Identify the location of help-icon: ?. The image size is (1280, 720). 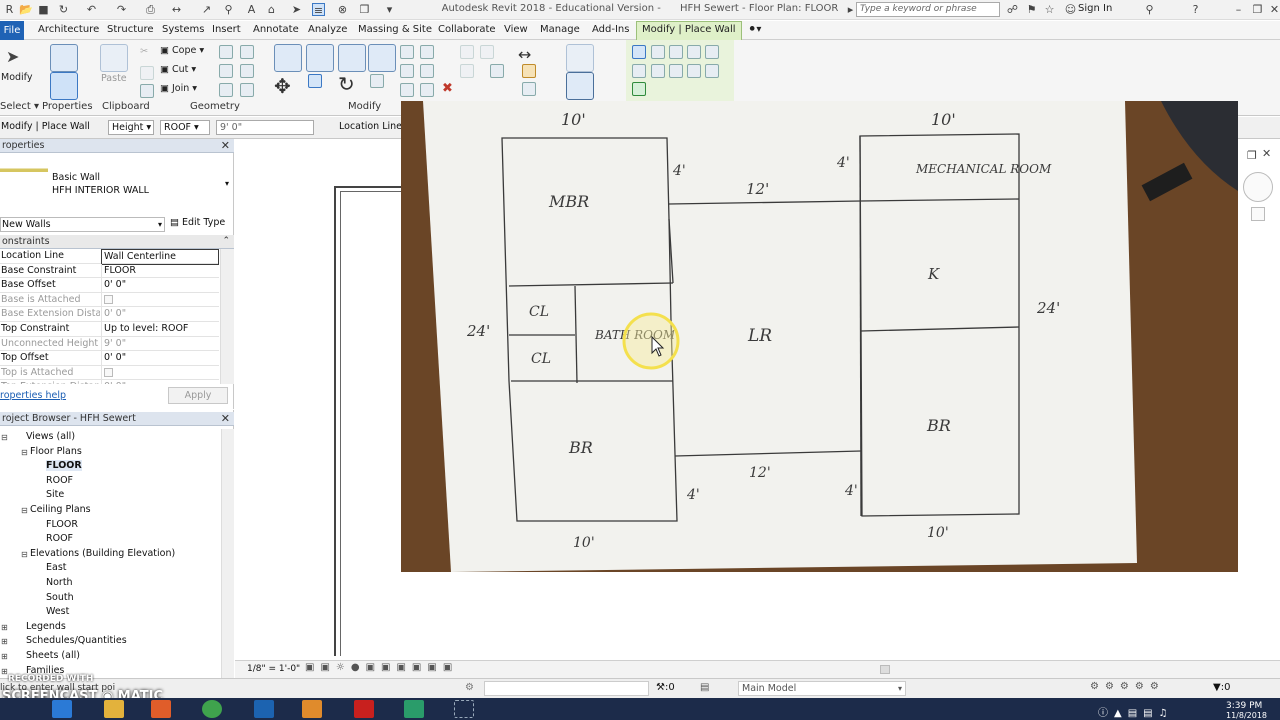
(1195, 9).